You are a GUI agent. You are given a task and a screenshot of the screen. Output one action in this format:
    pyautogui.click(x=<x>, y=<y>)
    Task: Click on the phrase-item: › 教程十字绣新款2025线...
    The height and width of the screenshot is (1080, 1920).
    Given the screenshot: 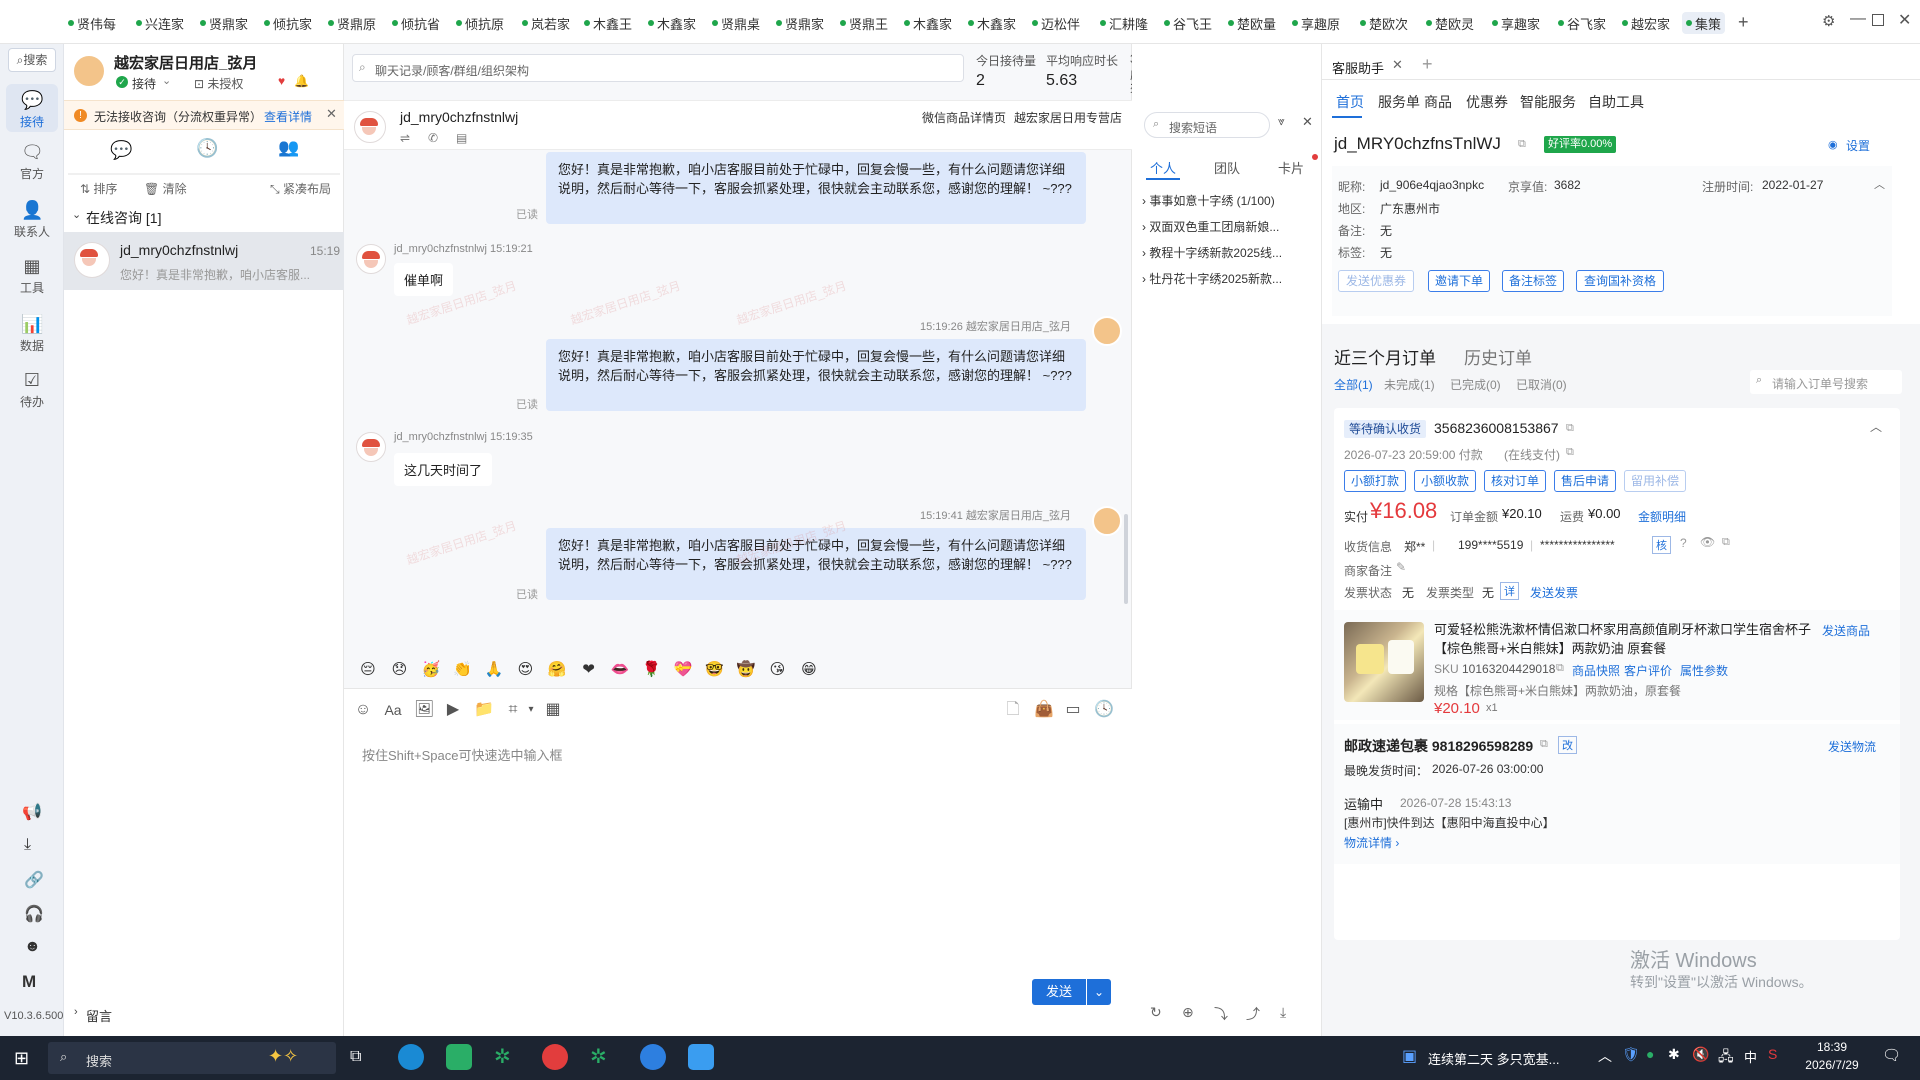 What is the action you would take?
    pyautogui.click(x=1212, y=252)
    